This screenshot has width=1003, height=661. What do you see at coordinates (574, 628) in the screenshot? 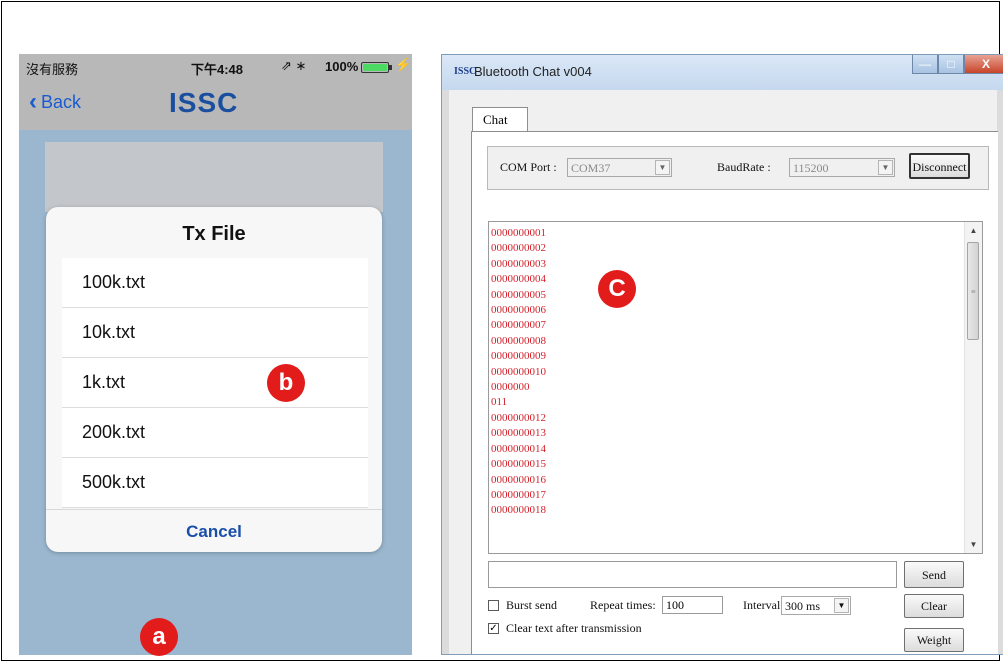
I see `clear-text-label: Clear text after transmission` at bounding box center [574, 628].